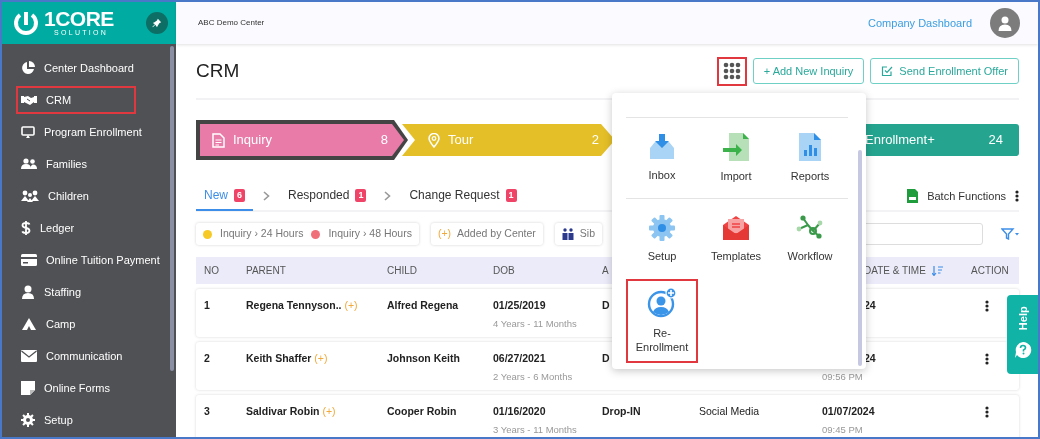 This screenshot has width=1040, height=439. What do you see at coordinates (207, 305) in the screenshot?
I see `table-cell: 1` at bounding box center [207, 305].